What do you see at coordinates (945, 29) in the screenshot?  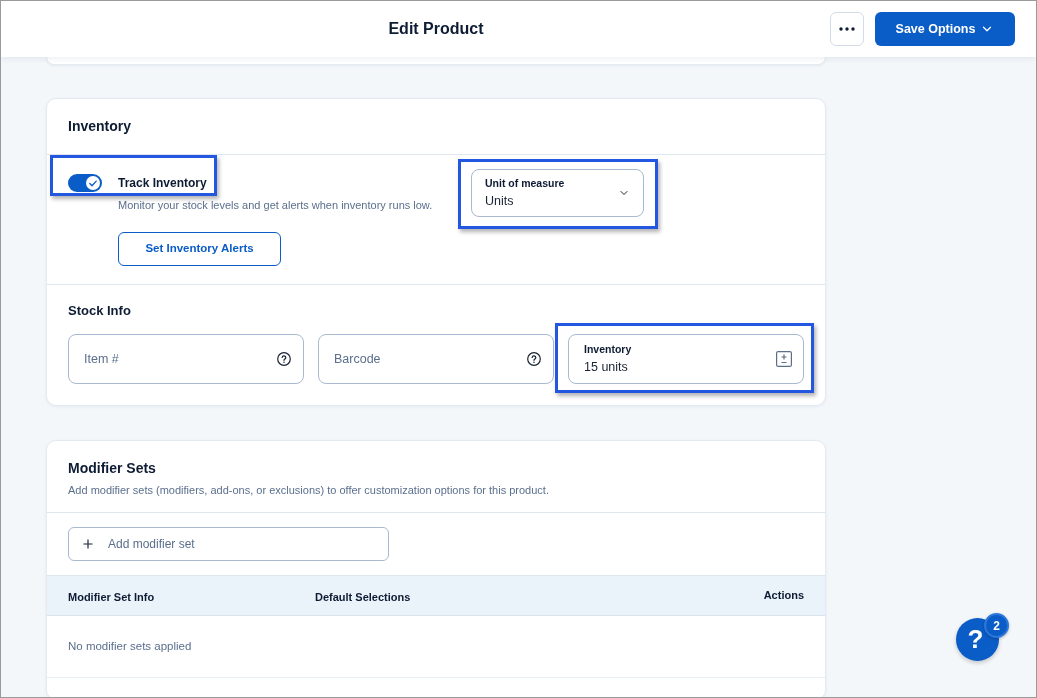 I see `save-options-button: Save Options` at bounding box center [945, 29].